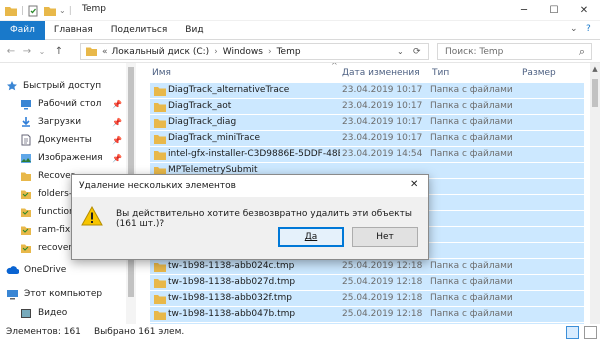 The image size is (600, 341). I want to click on file-date: 25.04.2019 12:18, so click(382, 282).